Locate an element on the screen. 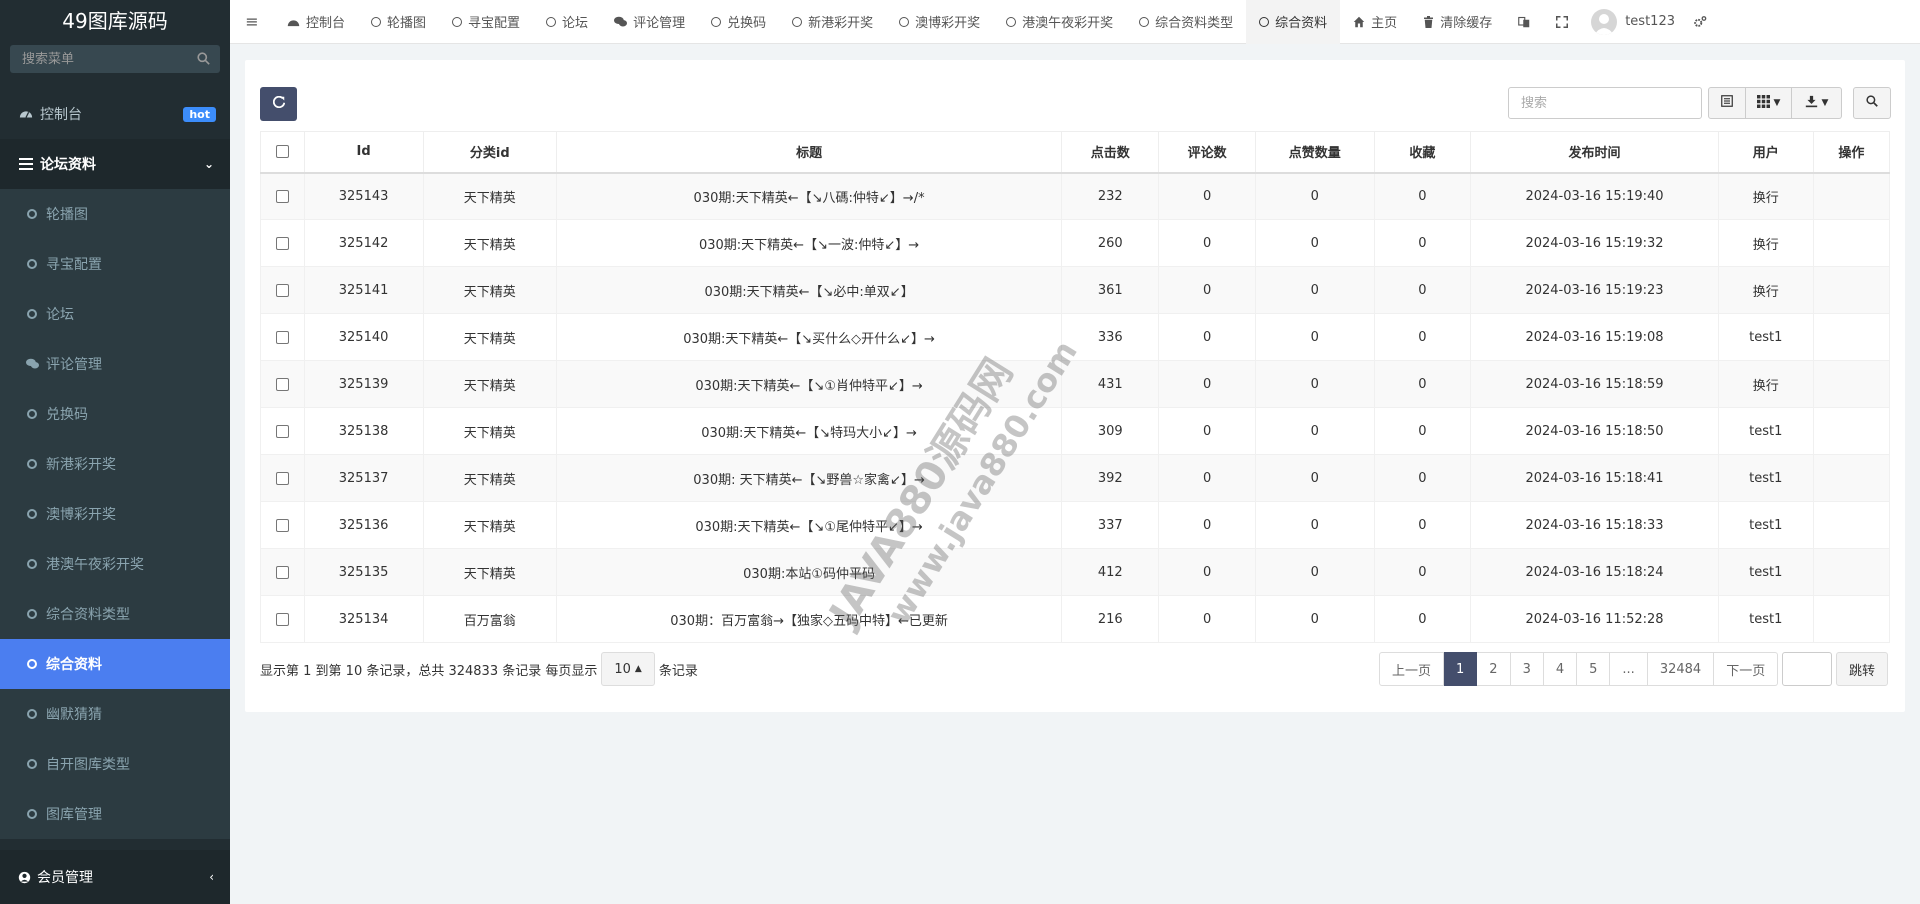 The height and width of the screenshot is (904, 1920). page-button: 4 is located at coordinates (1560, 669).